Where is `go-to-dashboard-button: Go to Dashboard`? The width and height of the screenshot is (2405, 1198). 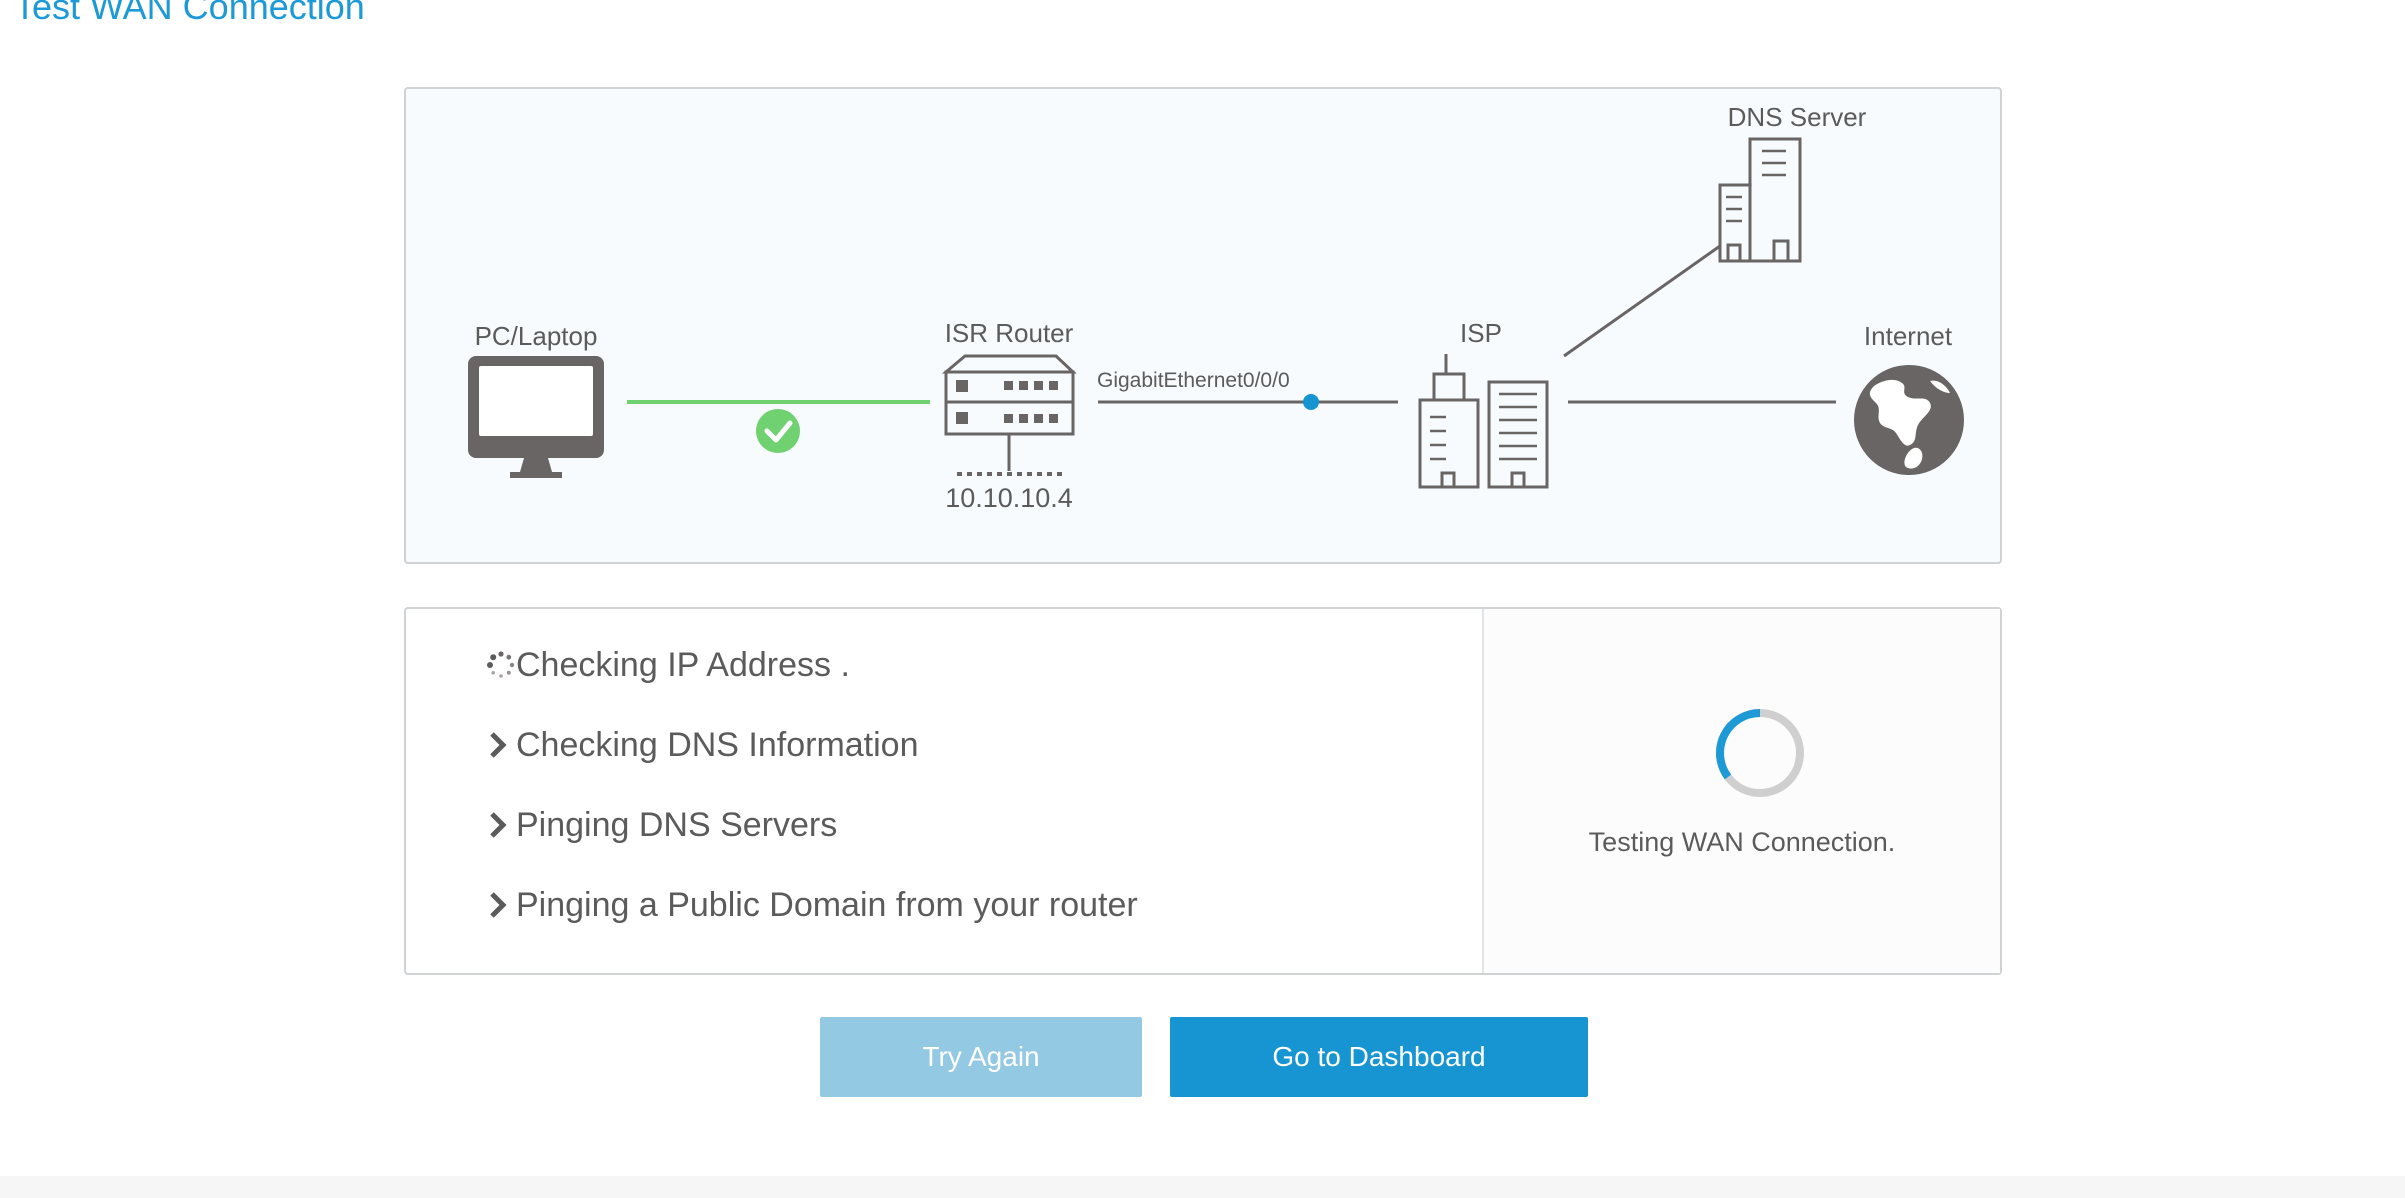 go-to-dashboard-button: Go to Dashboard is located at coordinates (1379, 1057).